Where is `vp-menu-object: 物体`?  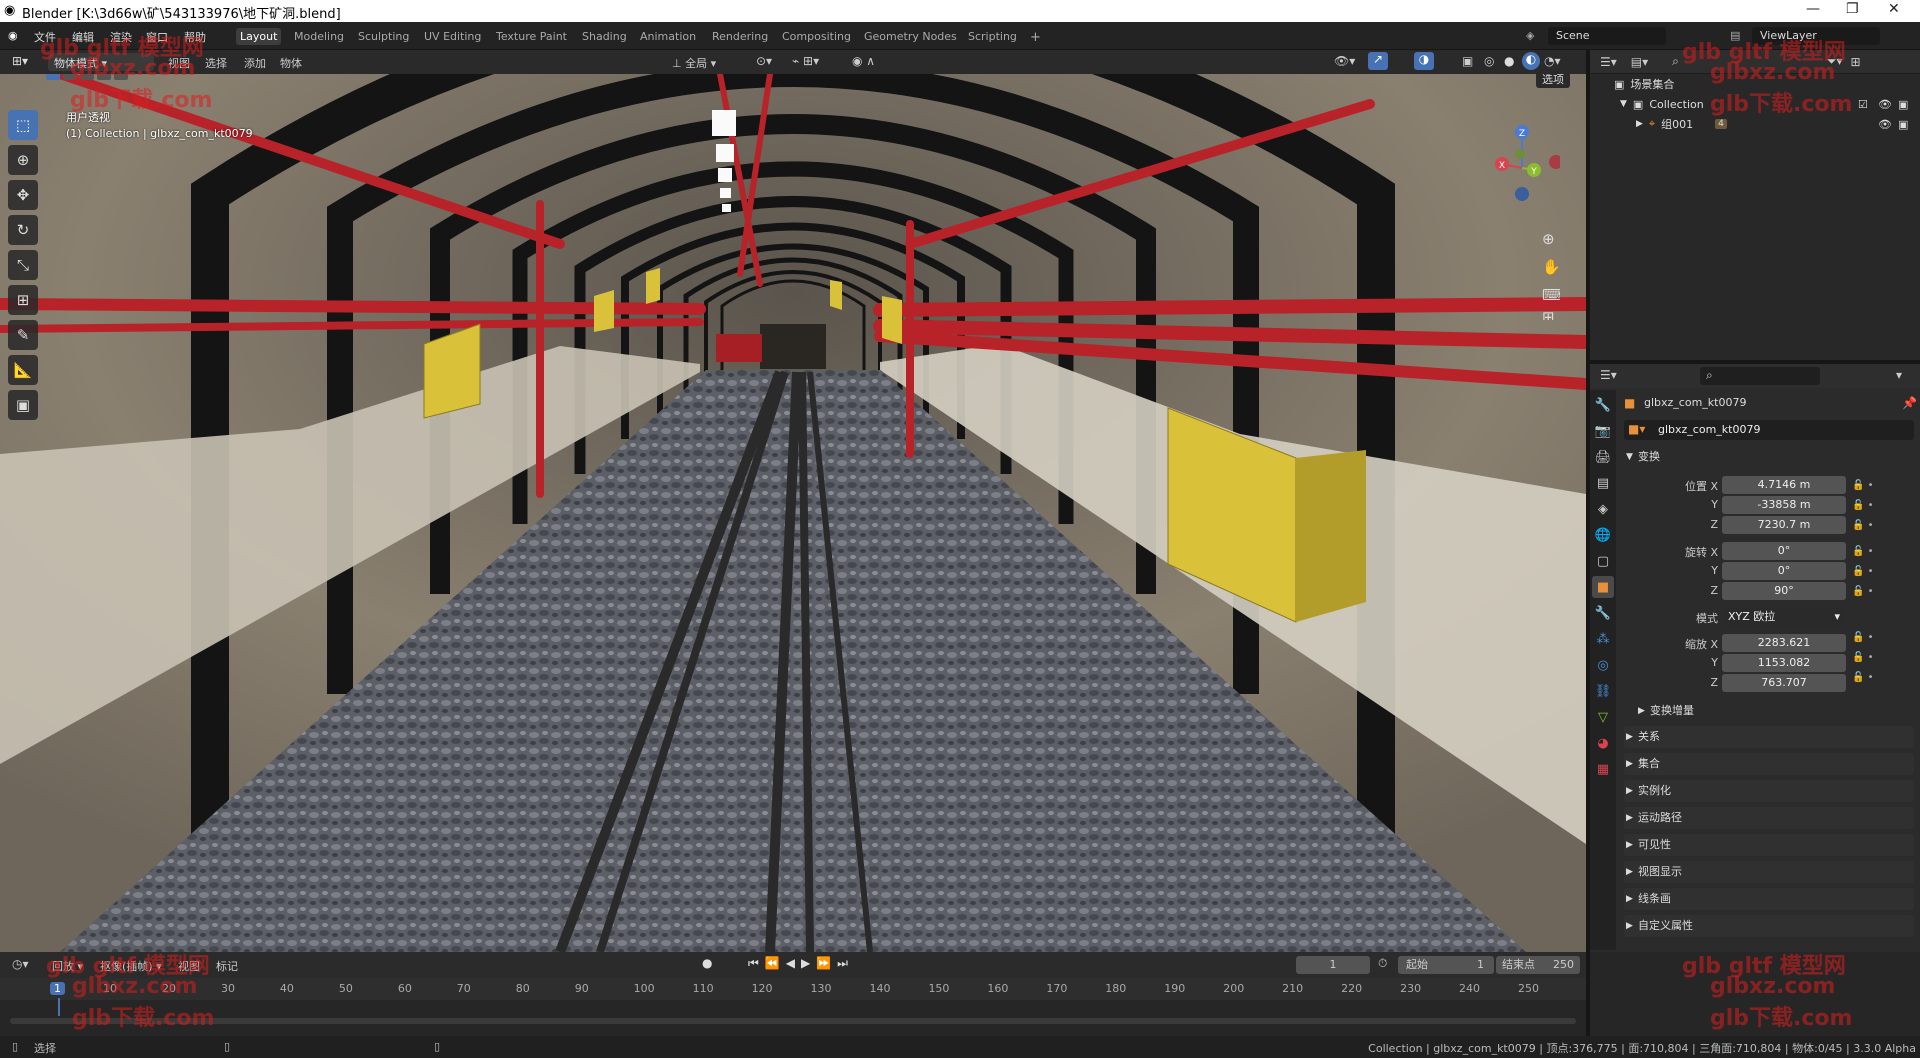
vp-menu-object: 物体 is located at coordinates (291, 63).